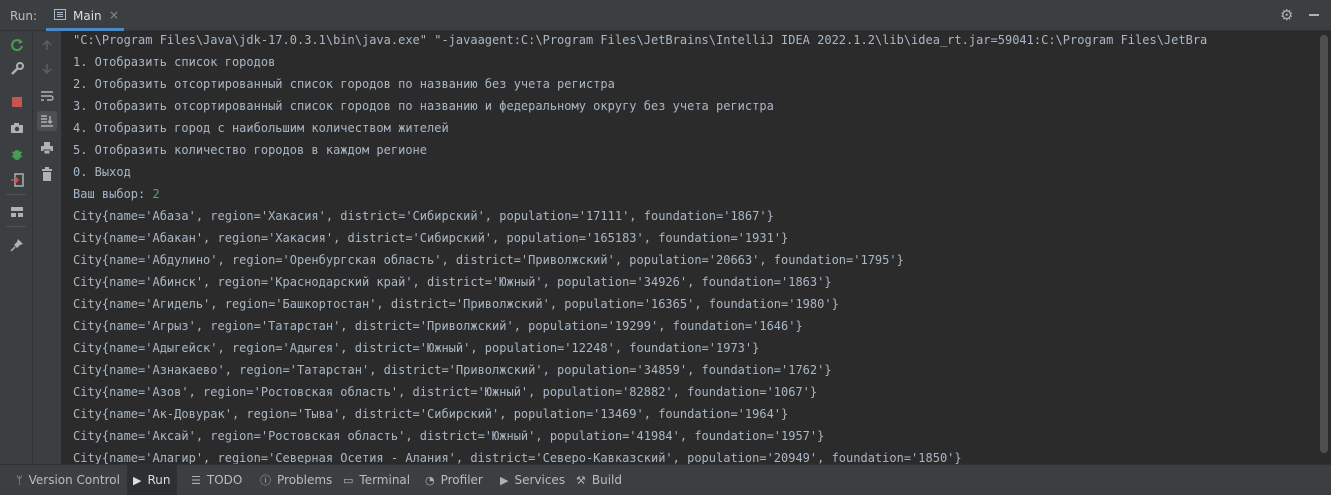 This screenshot has height=495, width=1331. I want to click on vertical-scrollbar, so click(1324, 247).